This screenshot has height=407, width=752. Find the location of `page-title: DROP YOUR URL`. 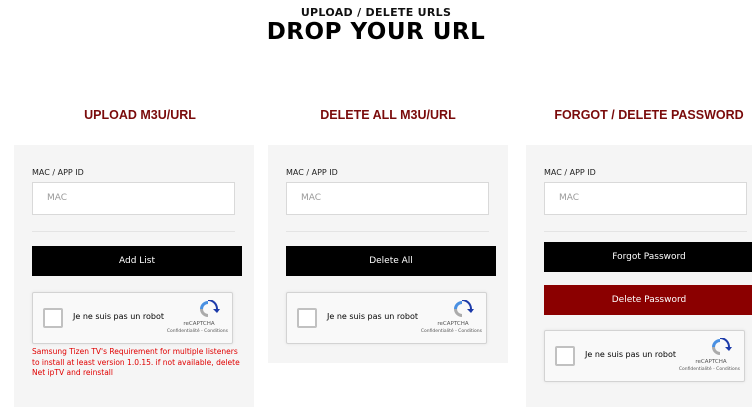

page-title: DROP YOUR URL is located at coordinates (376, 32).